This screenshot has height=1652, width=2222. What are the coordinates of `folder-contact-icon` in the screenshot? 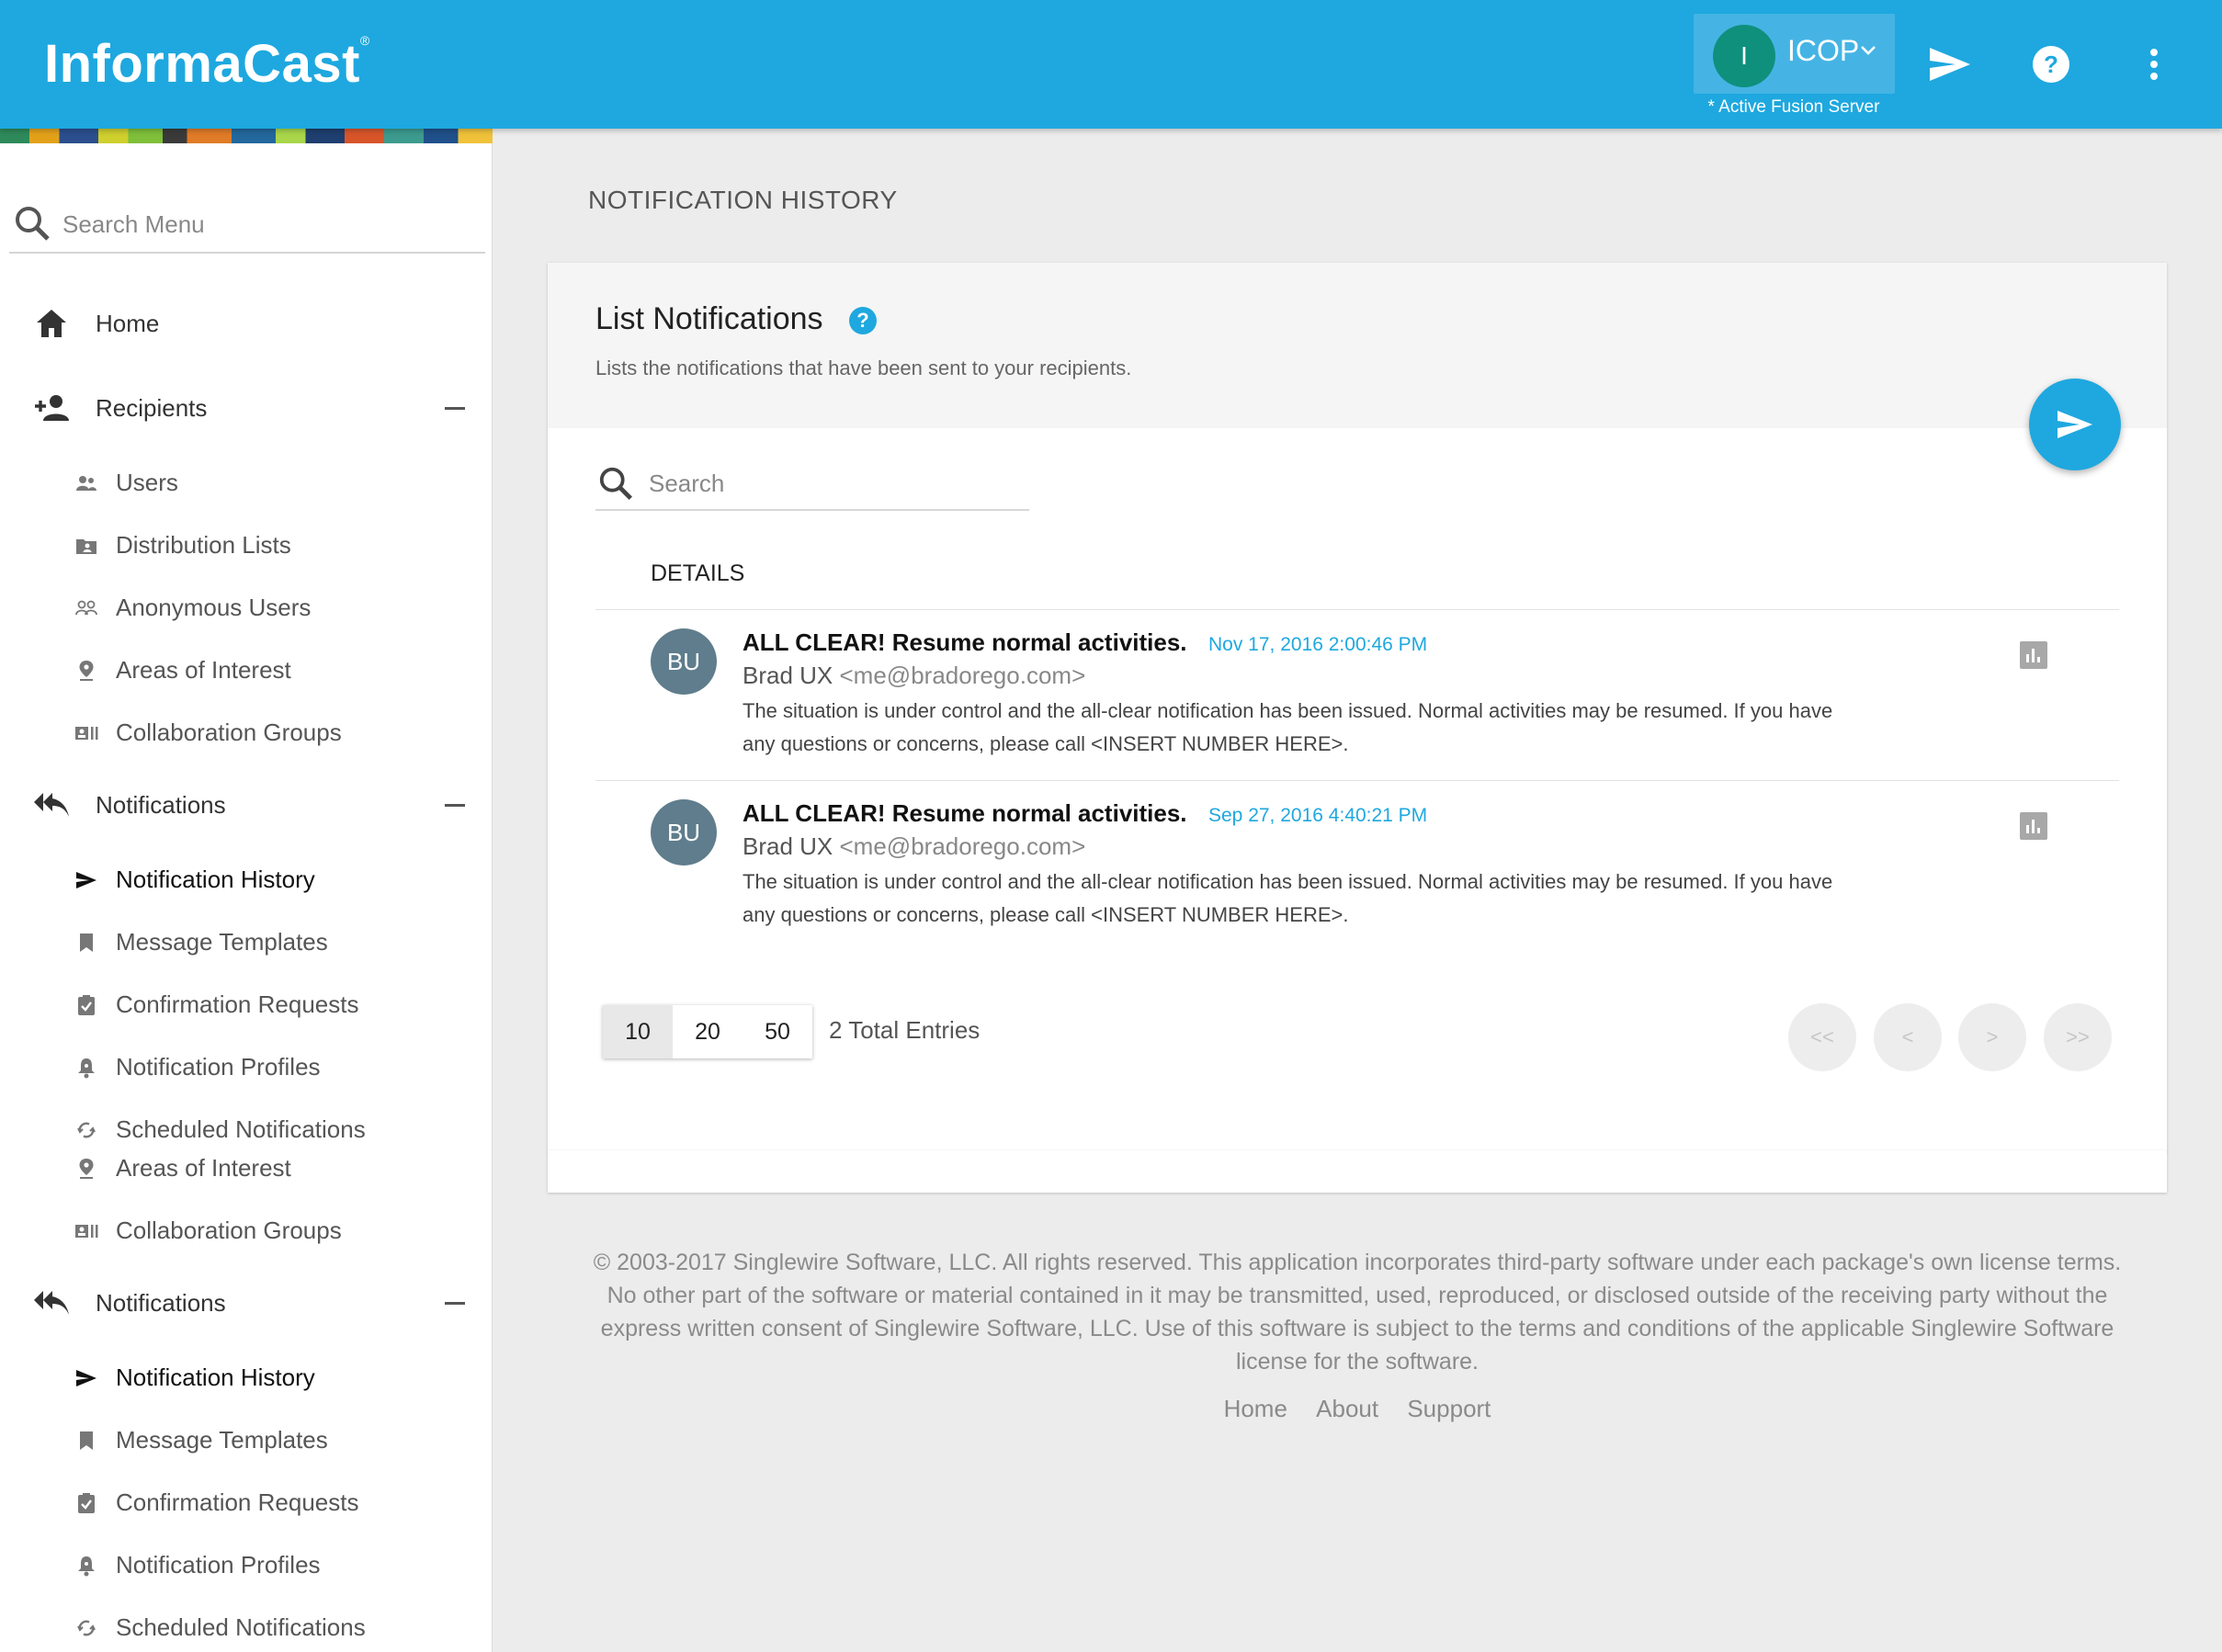 It's located at (86, 546).